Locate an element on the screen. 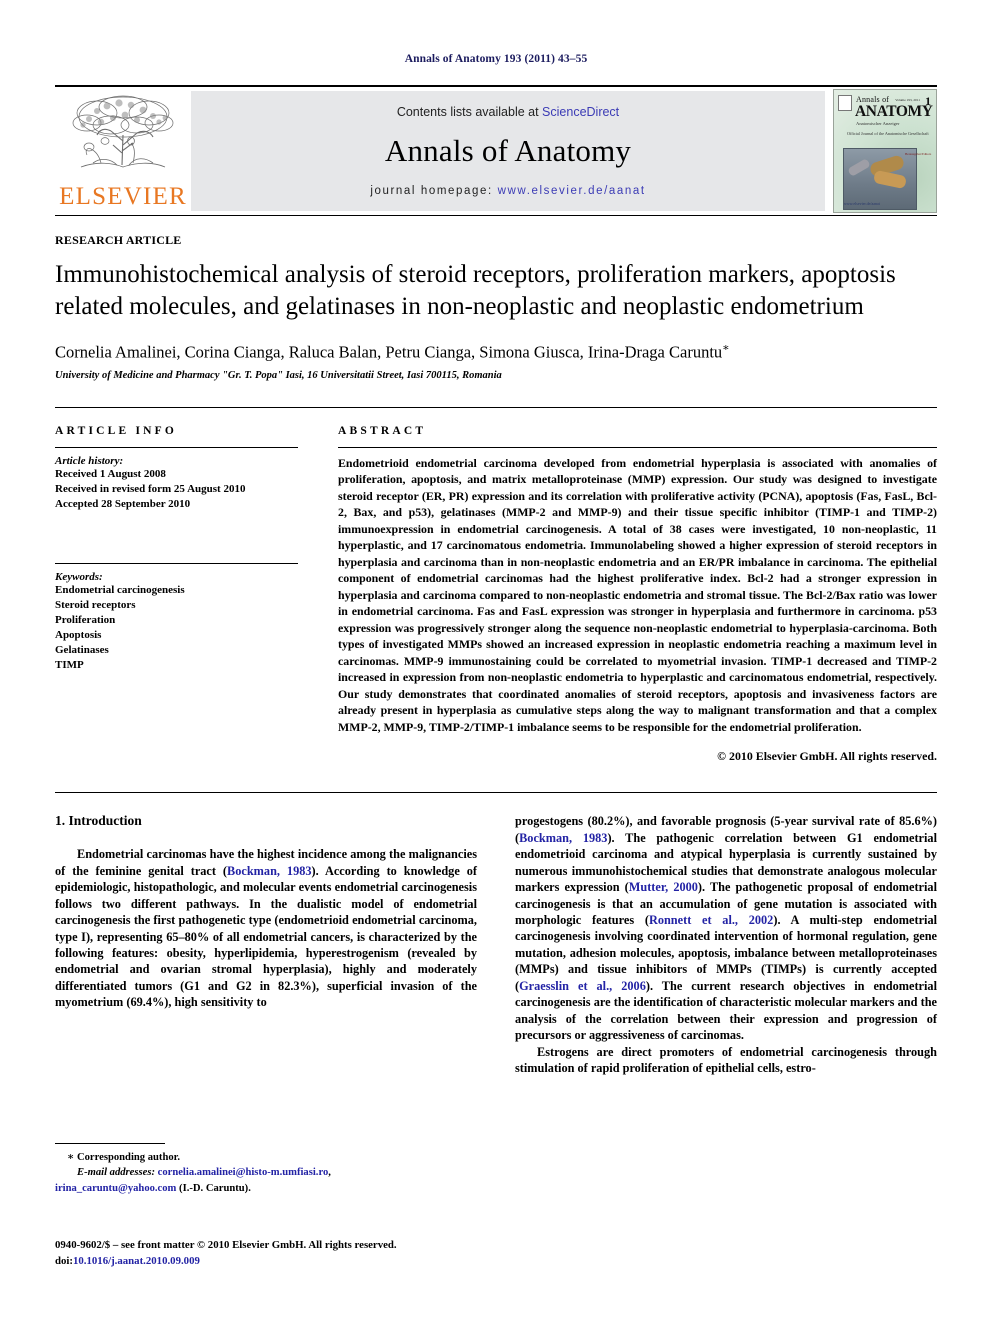 This screenshot has width=992, height=1323. corresponding-author-star: ∗ is located at coordinates (71, 1157).